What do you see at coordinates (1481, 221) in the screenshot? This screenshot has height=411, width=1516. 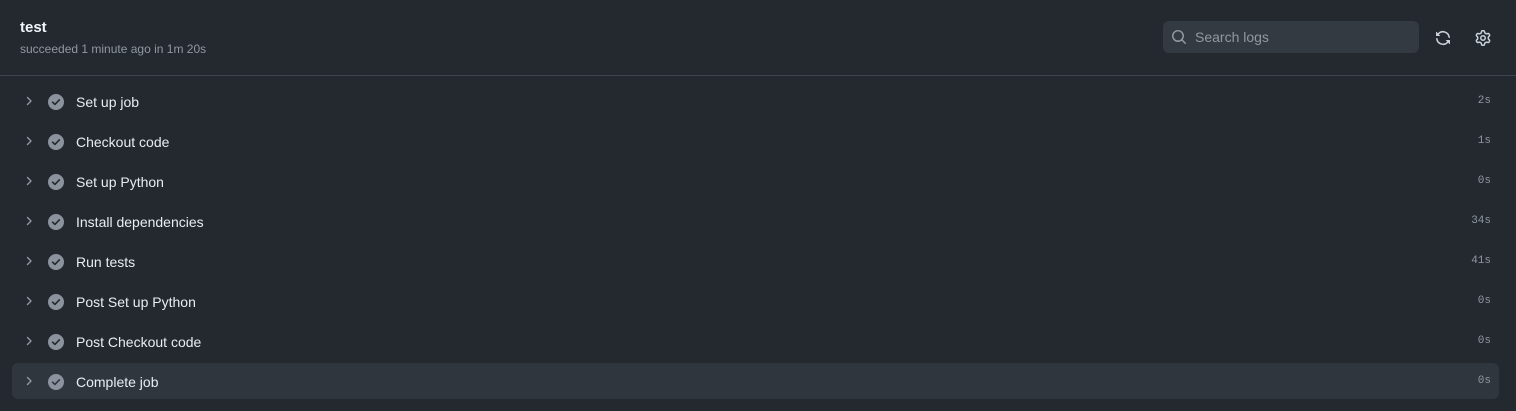 I see `step-duration: 34s` at bounding box center [1481, 221].